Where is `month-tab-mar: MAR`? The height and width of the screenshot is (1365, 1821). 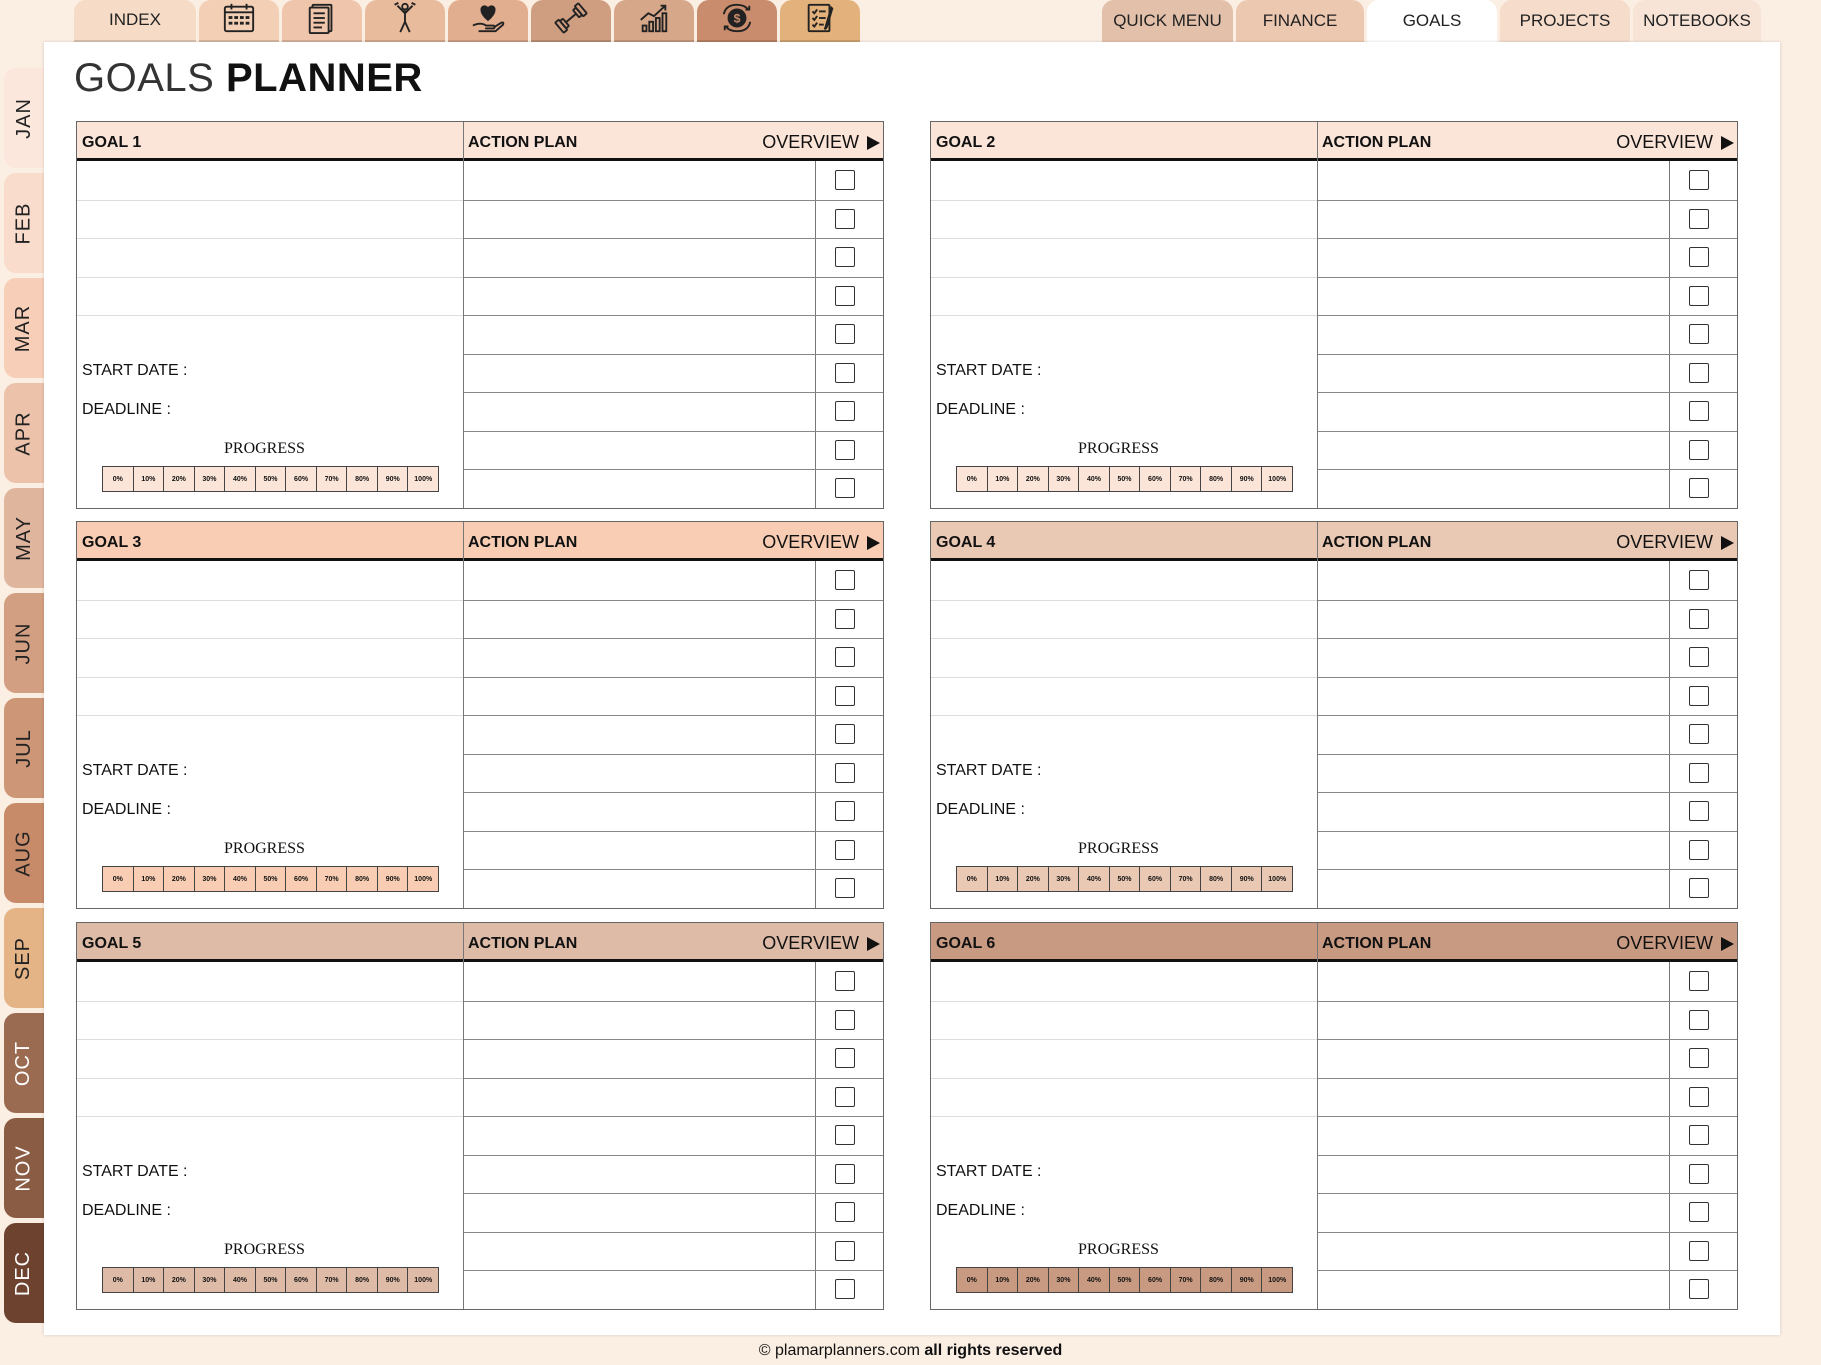 month-tab-mar: MAR is located at coordinates (24, 328).